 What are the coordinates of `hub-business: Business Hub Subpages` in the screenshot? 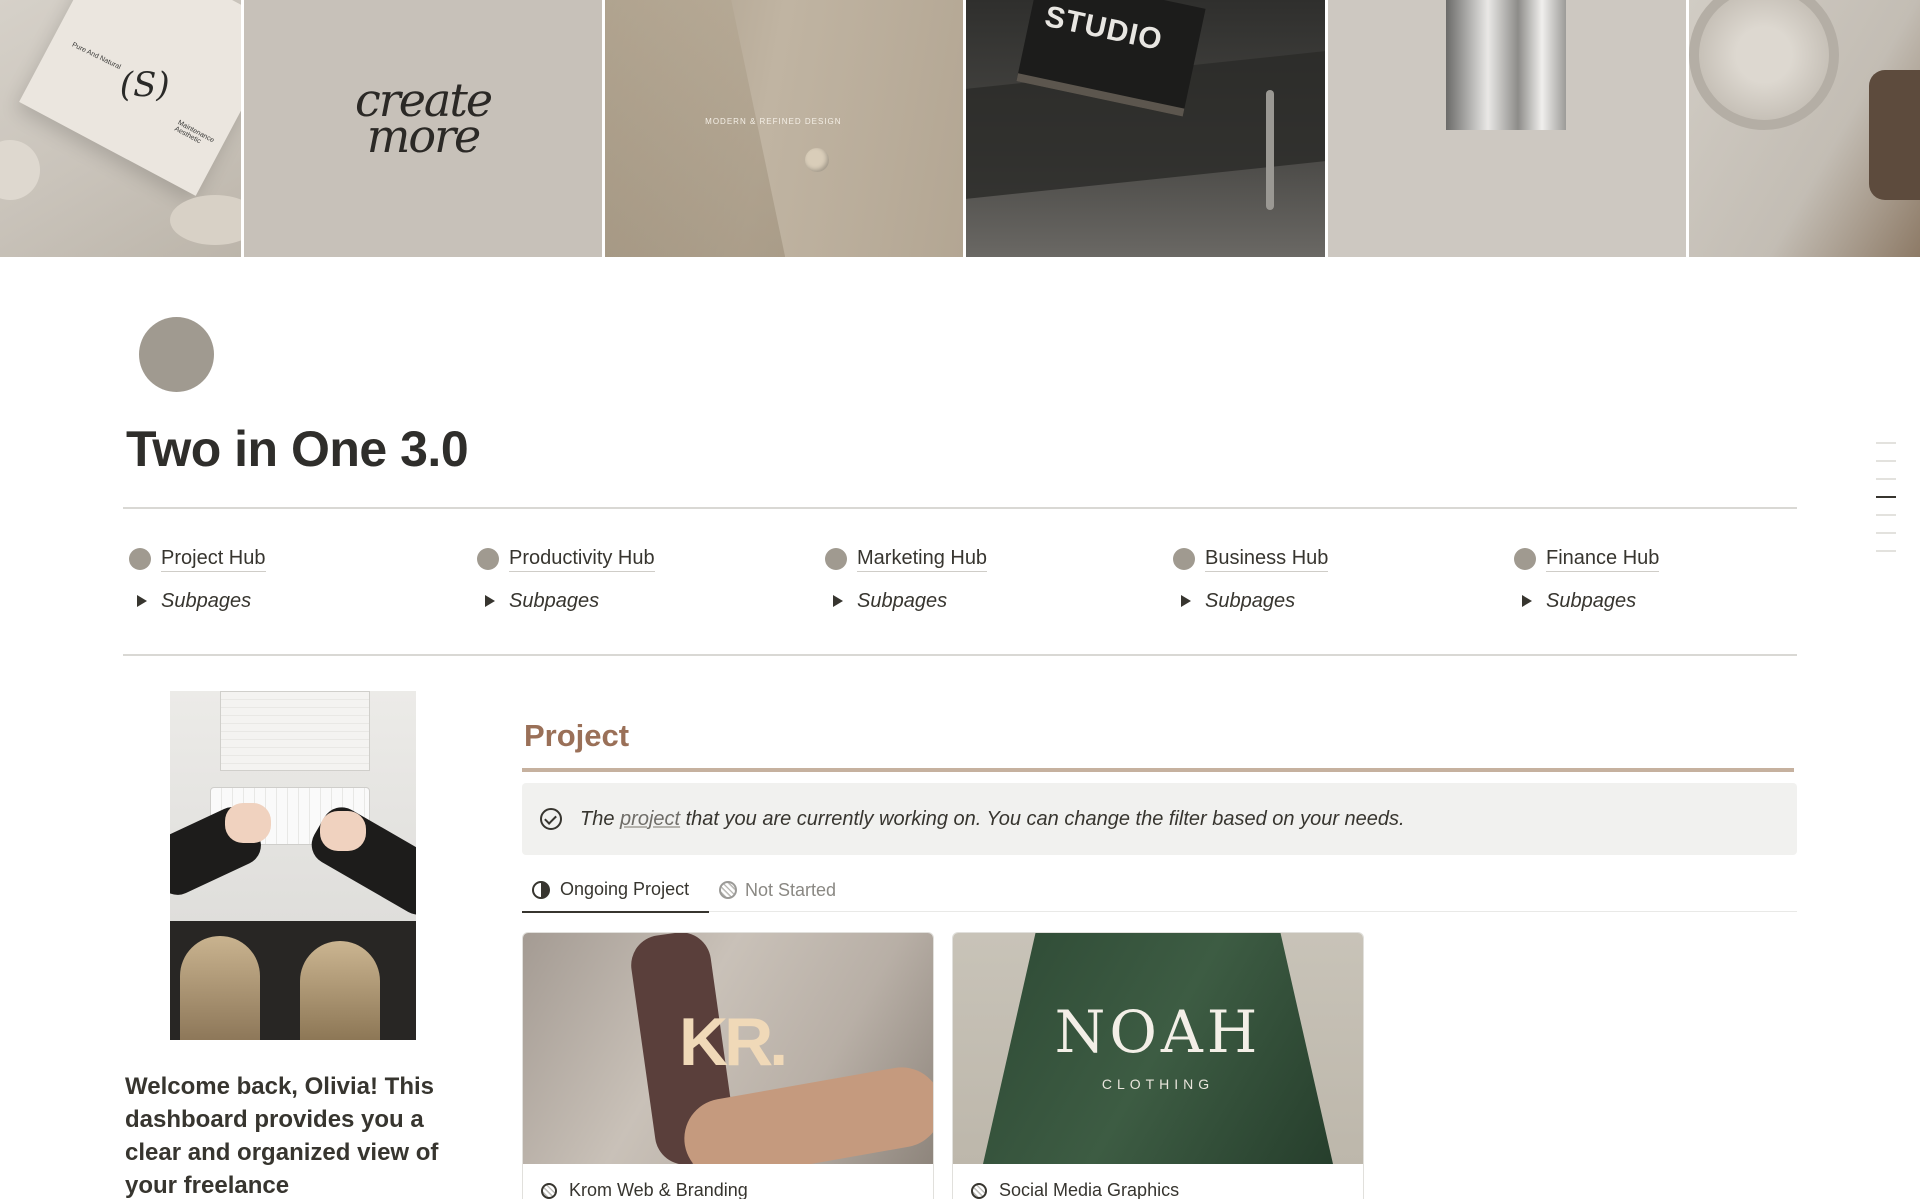 It's located at (1251, 580).